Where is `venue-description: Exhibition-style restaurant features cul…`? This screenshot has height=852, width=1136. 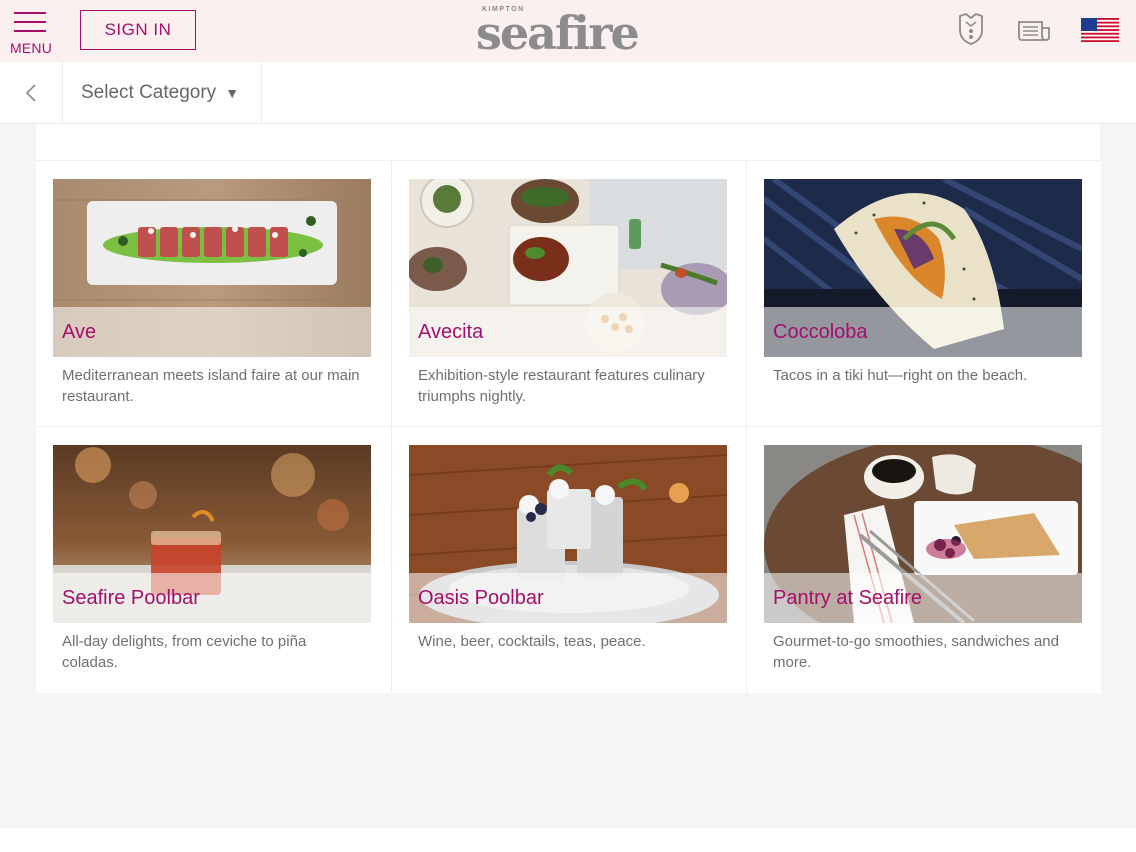 venue-description: Exhibition-style restaurant features cul… is located at coordinates (561, 386).